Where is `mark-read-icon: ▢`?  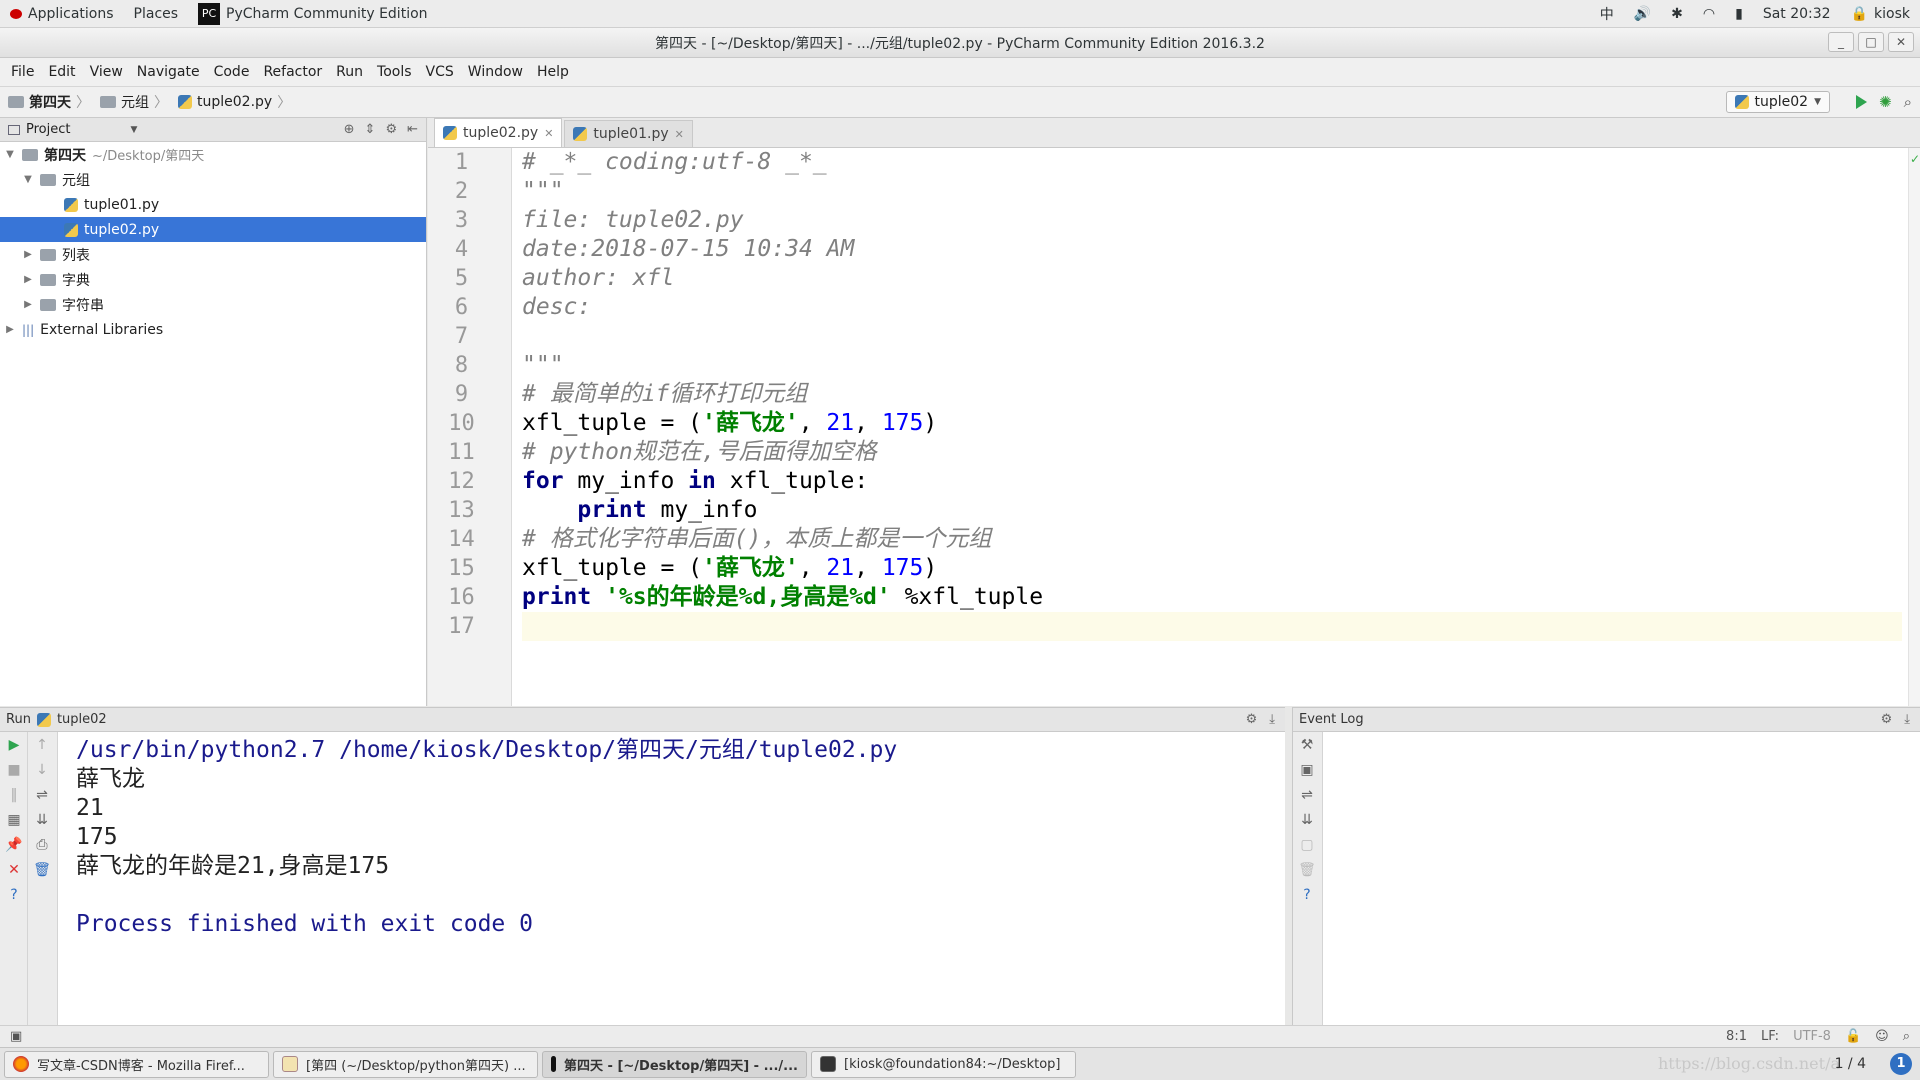 mark-read-icon: ▢ is located at coordinates (1307, 844).